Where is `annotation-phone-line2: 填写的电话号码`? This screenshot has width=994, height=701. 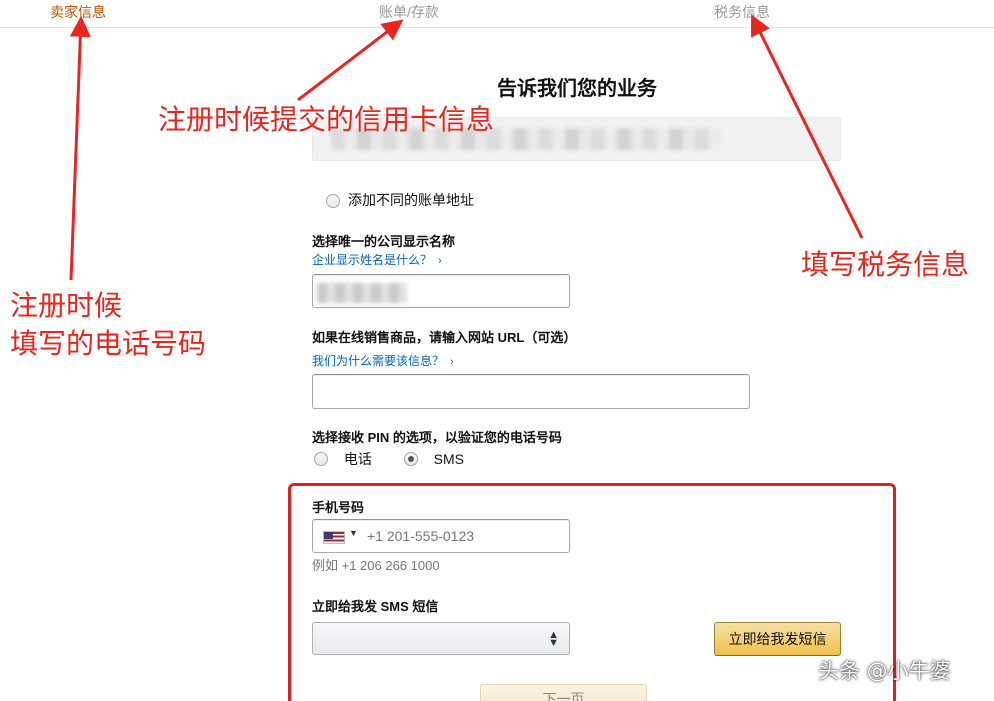 annotation-phone-line2: 填写的电话号码 is located at coordinates (108, 343).